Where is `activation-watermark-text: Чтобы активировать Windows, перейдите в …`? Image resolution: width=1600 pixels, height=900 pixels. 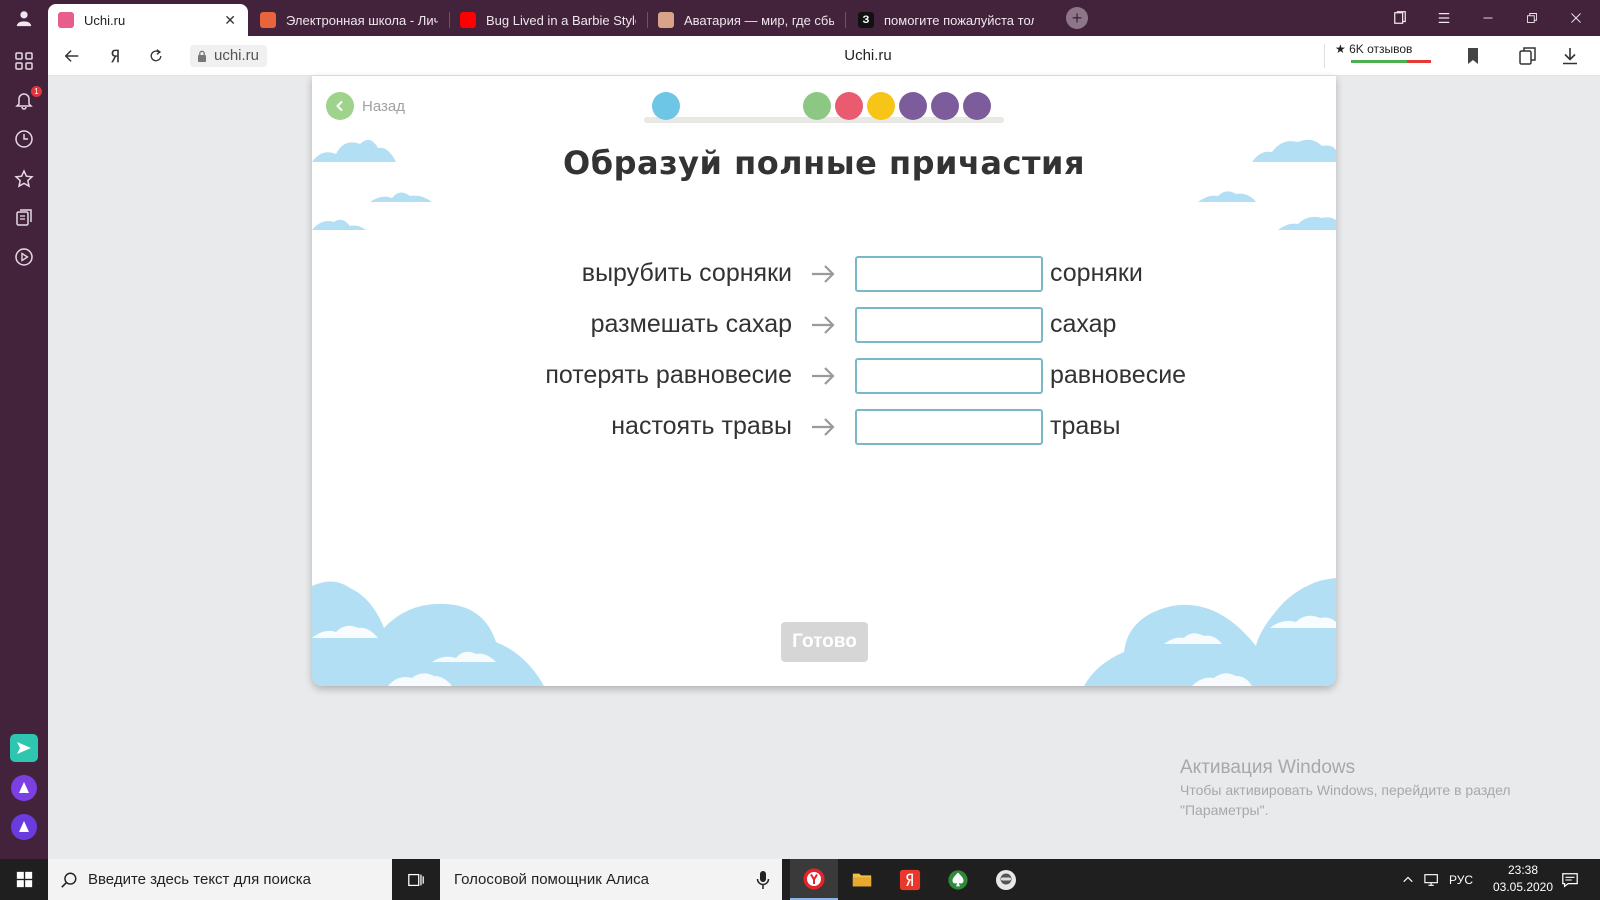
activation-watermark-text: Чтобы активировать Windows, перейдите в … is located at coordinates (1345, 790).